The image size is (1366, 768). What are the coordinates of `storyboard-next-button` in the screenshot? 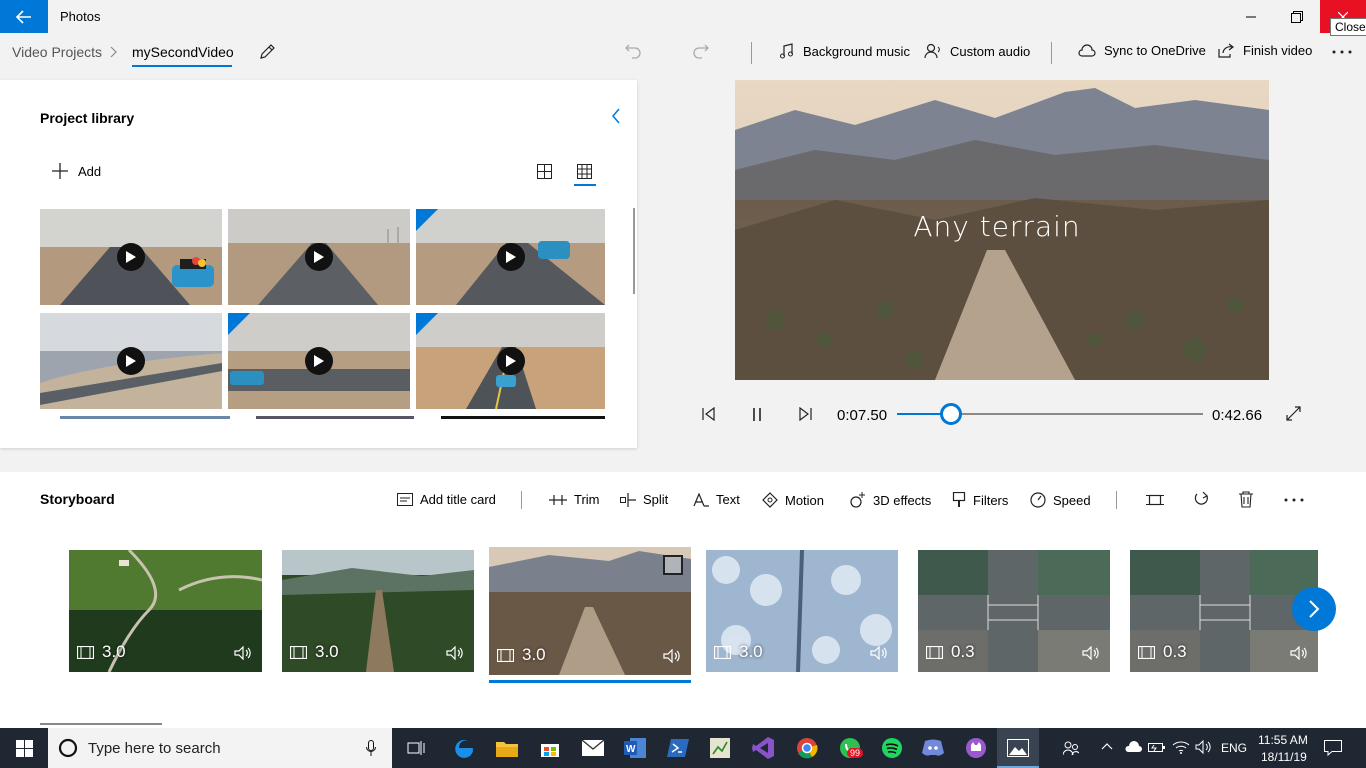 It's located at (1314, 609).